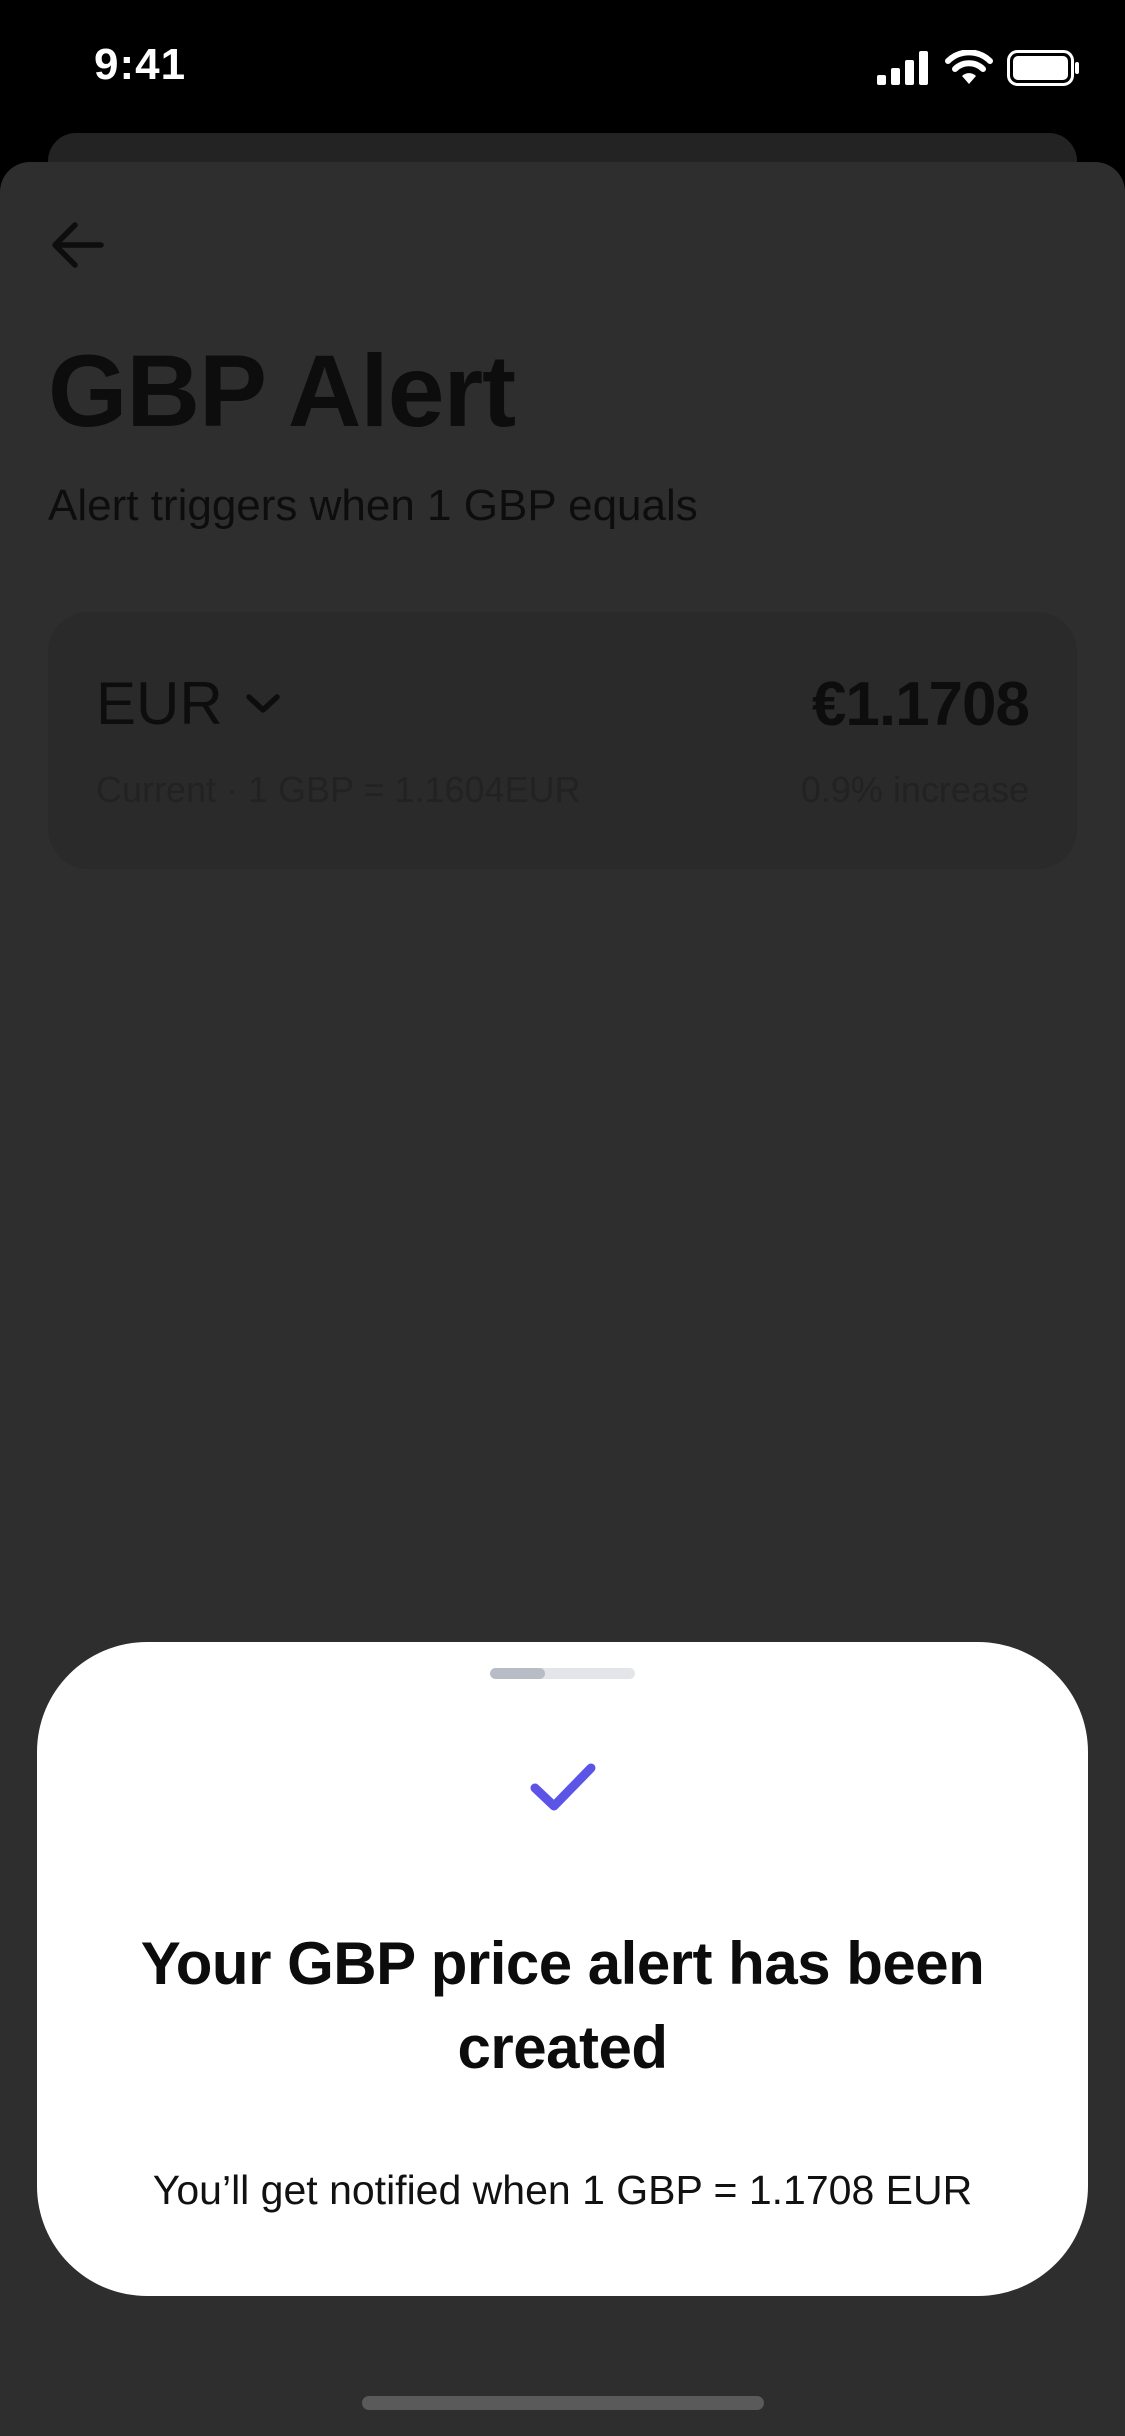  What do you see at coordinates (1043, 68) in the screenshot?
I see `battery-icon` at bounding box center [1043, 68].